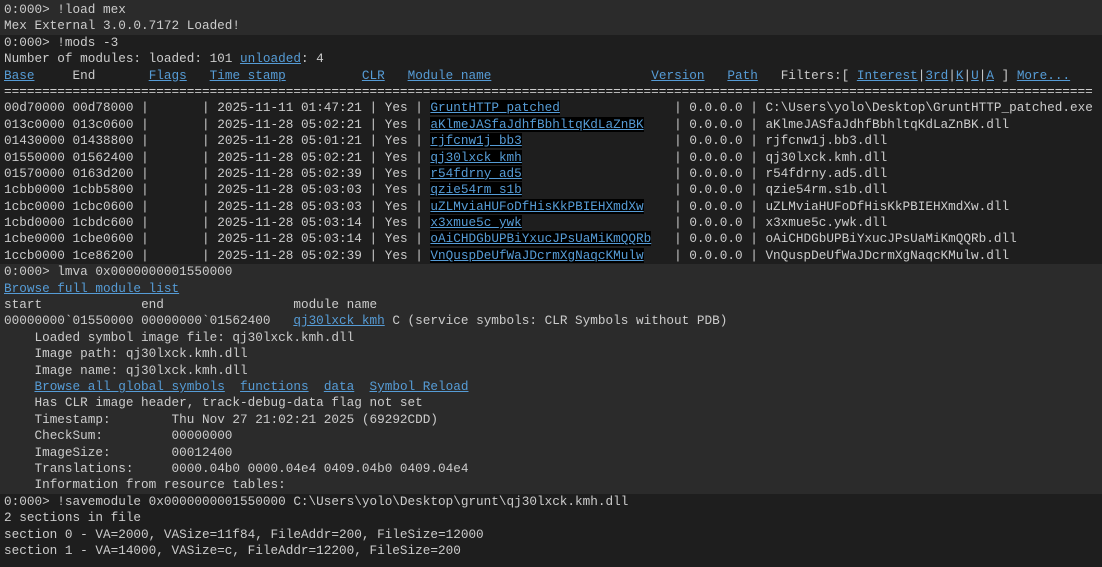  I want to click on header-base: Base, so click(19, 75).